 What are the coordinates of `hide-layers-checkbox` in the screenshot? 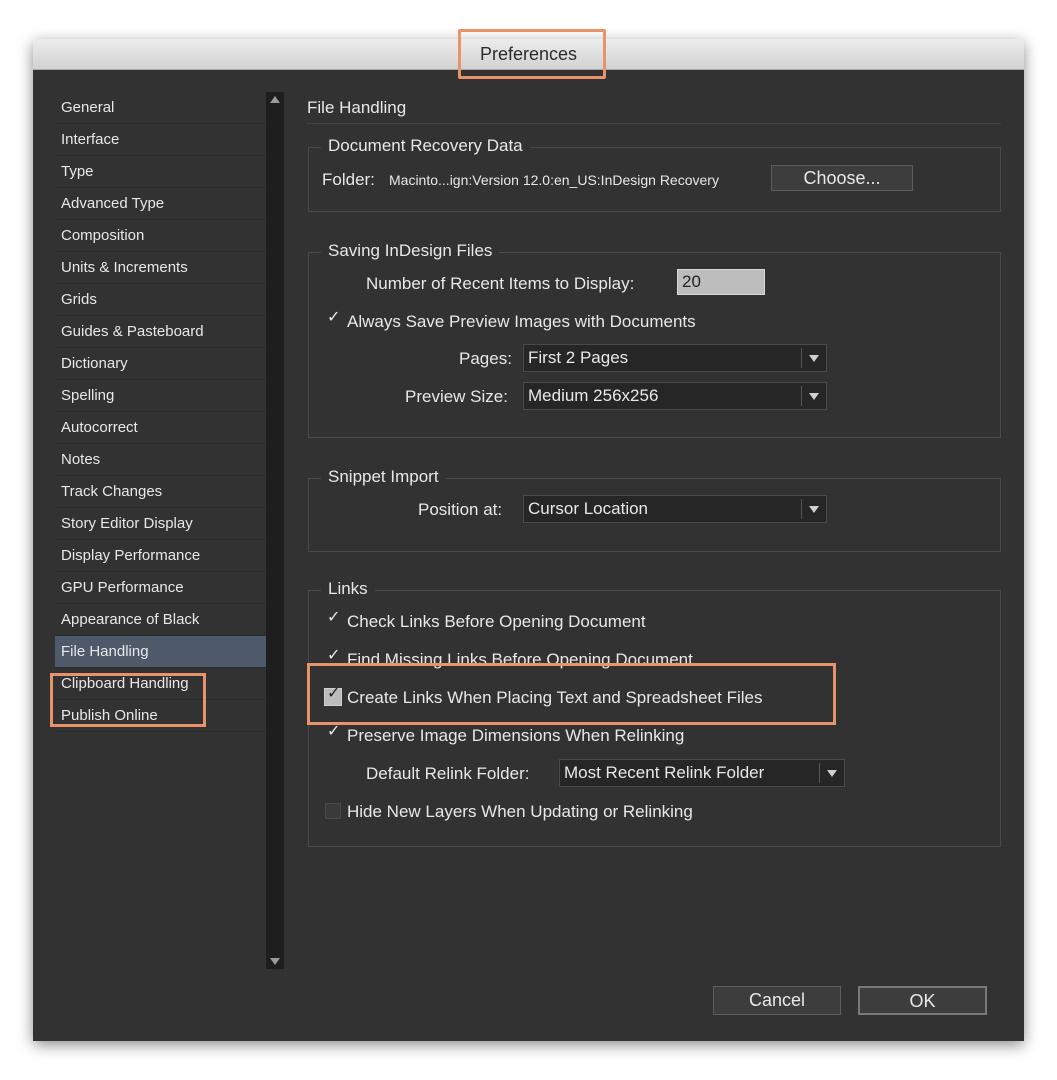 It's located at (333, 811).